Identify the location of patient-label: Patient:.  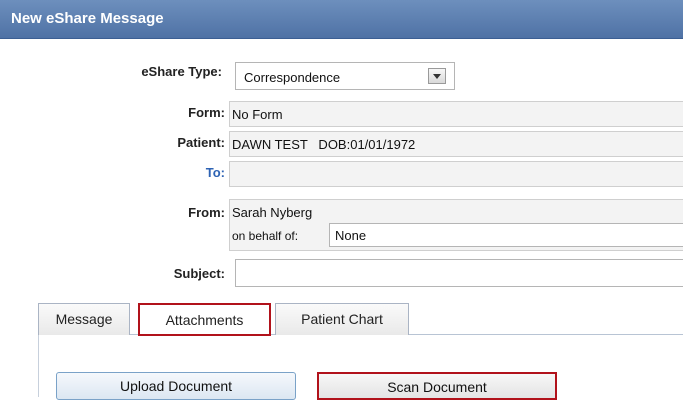
(201, 142).